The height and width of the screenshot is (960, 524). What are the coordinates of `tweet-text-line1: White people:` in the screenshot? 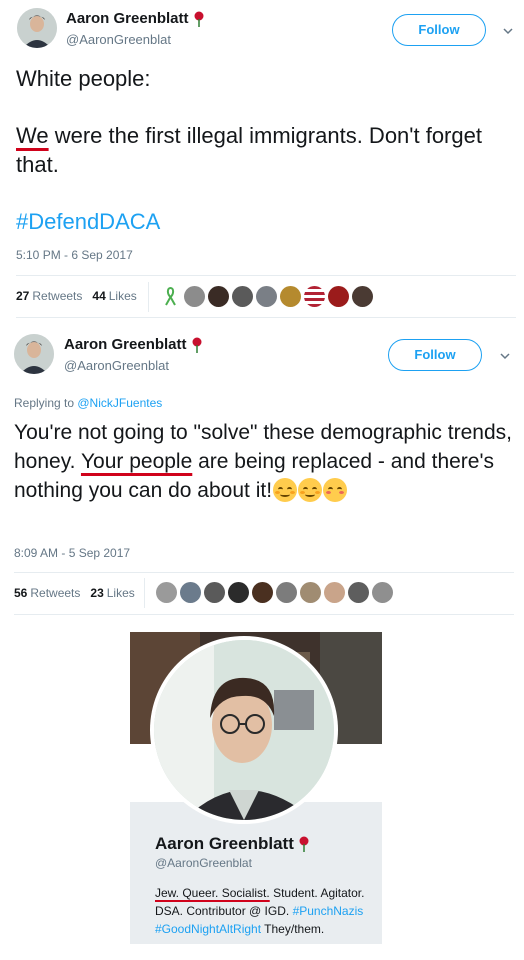 It's located at (83, 78).